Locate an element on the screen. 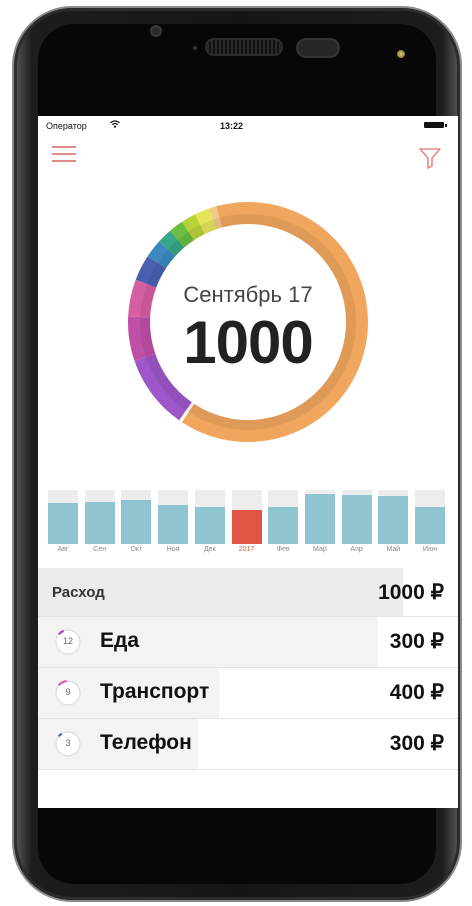 Image resolution: width=472 pixels, height=906 pixels. bar-label: 2017 is located at coordinates (246, 549).